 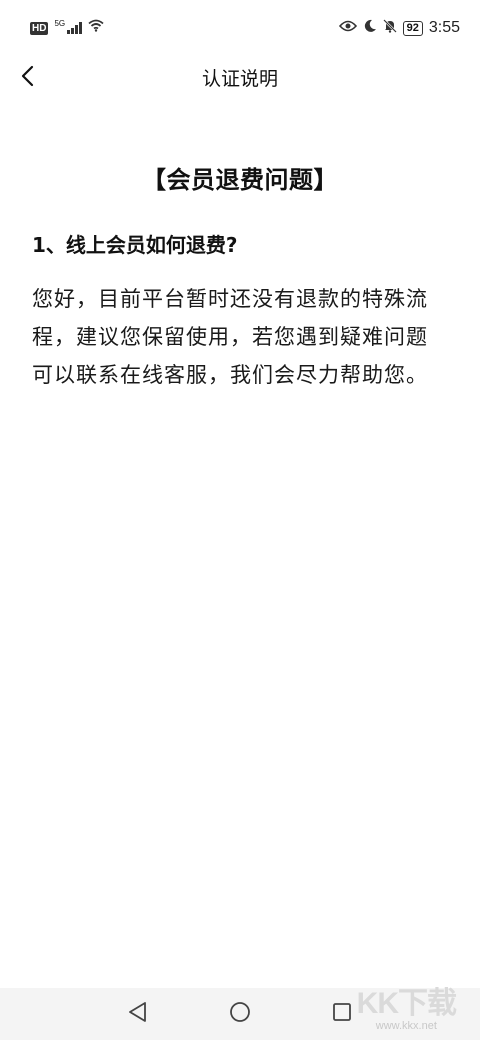 I want to click on battery-icon: 92, so click(x=412, y=28).